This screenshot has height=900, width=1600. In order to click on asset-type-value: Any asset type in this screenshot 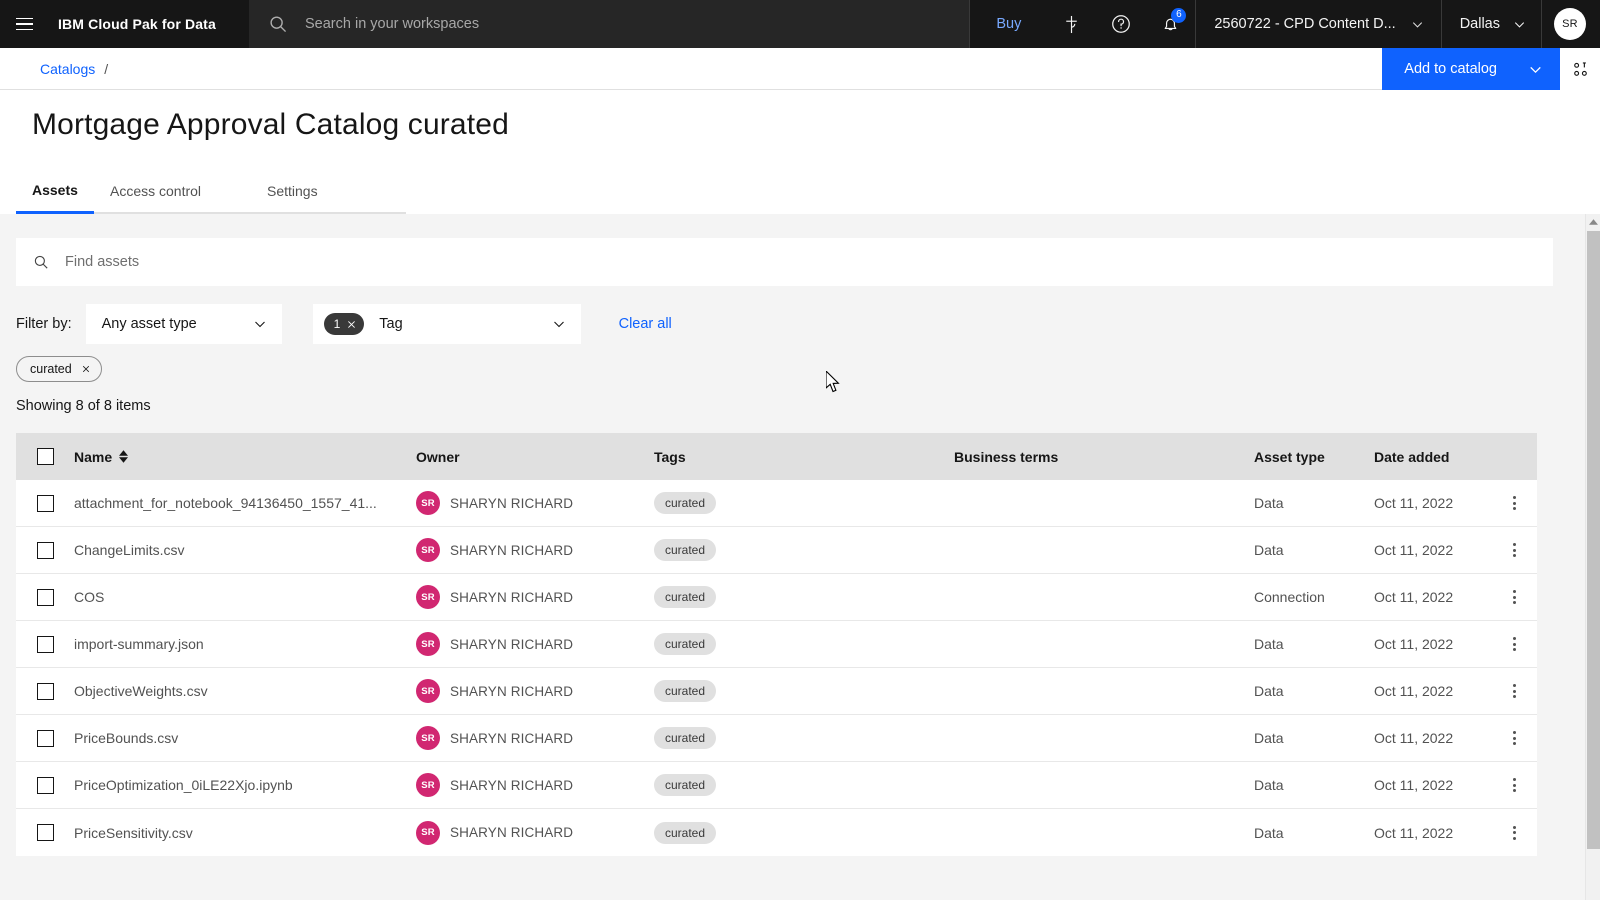, I will do `click(149, 324)`.